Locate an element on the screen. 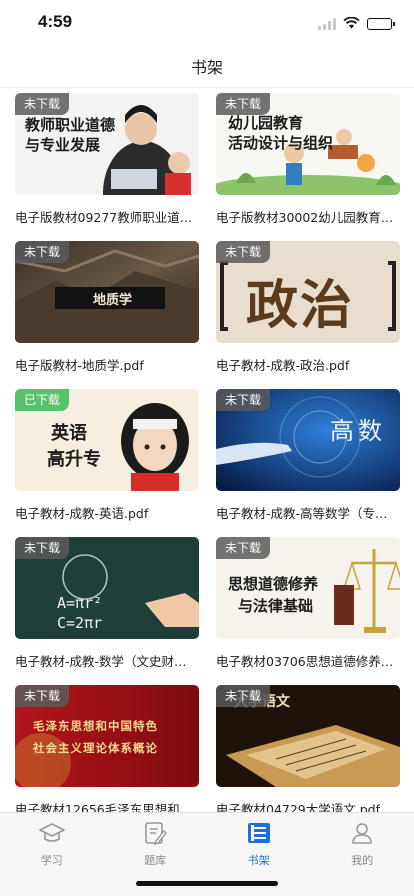 Image resolution: width=414 pixels, height=896 pixels. book-cover: 英语 高升专 已下载 is located at coordinates (107, 440).